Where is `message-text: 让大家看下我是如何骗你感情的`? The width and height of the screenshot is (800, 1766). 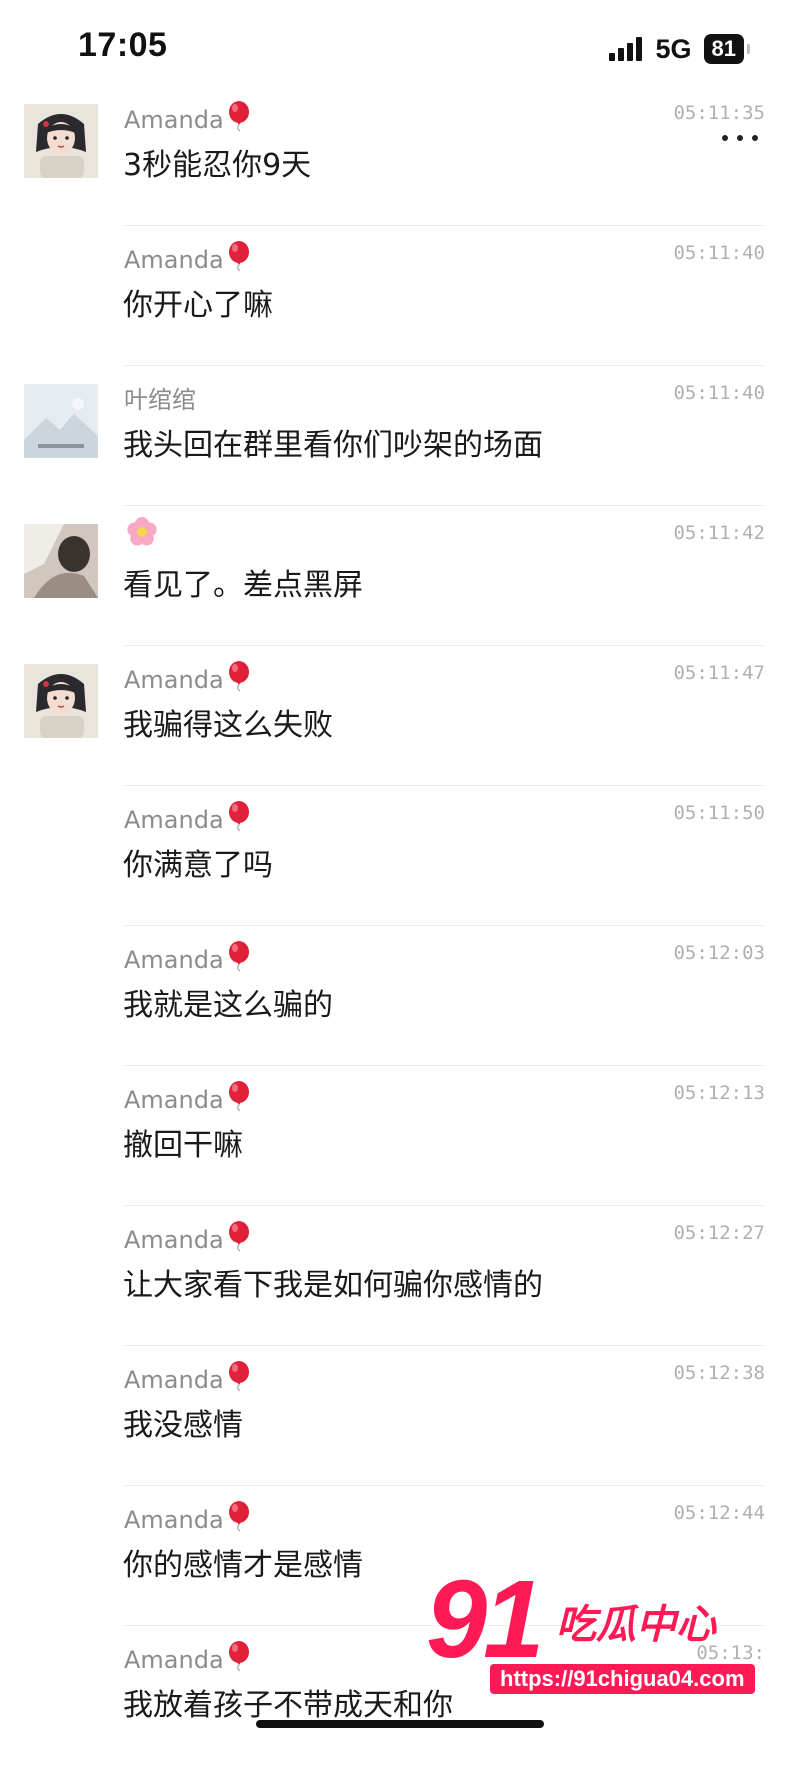
message-text: 让大家看下我是如何骗你感情的 is located at coordinates (333, 1285).